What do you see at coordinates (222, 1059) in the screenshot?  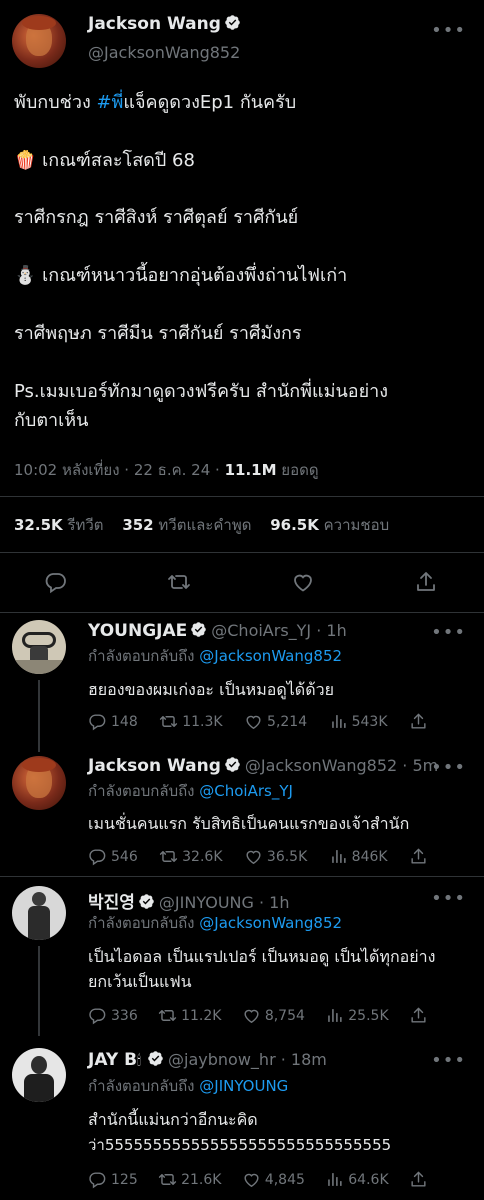 I see `reply-author-handle: @jaybnow_hr` at bounding box center [222, 1059].